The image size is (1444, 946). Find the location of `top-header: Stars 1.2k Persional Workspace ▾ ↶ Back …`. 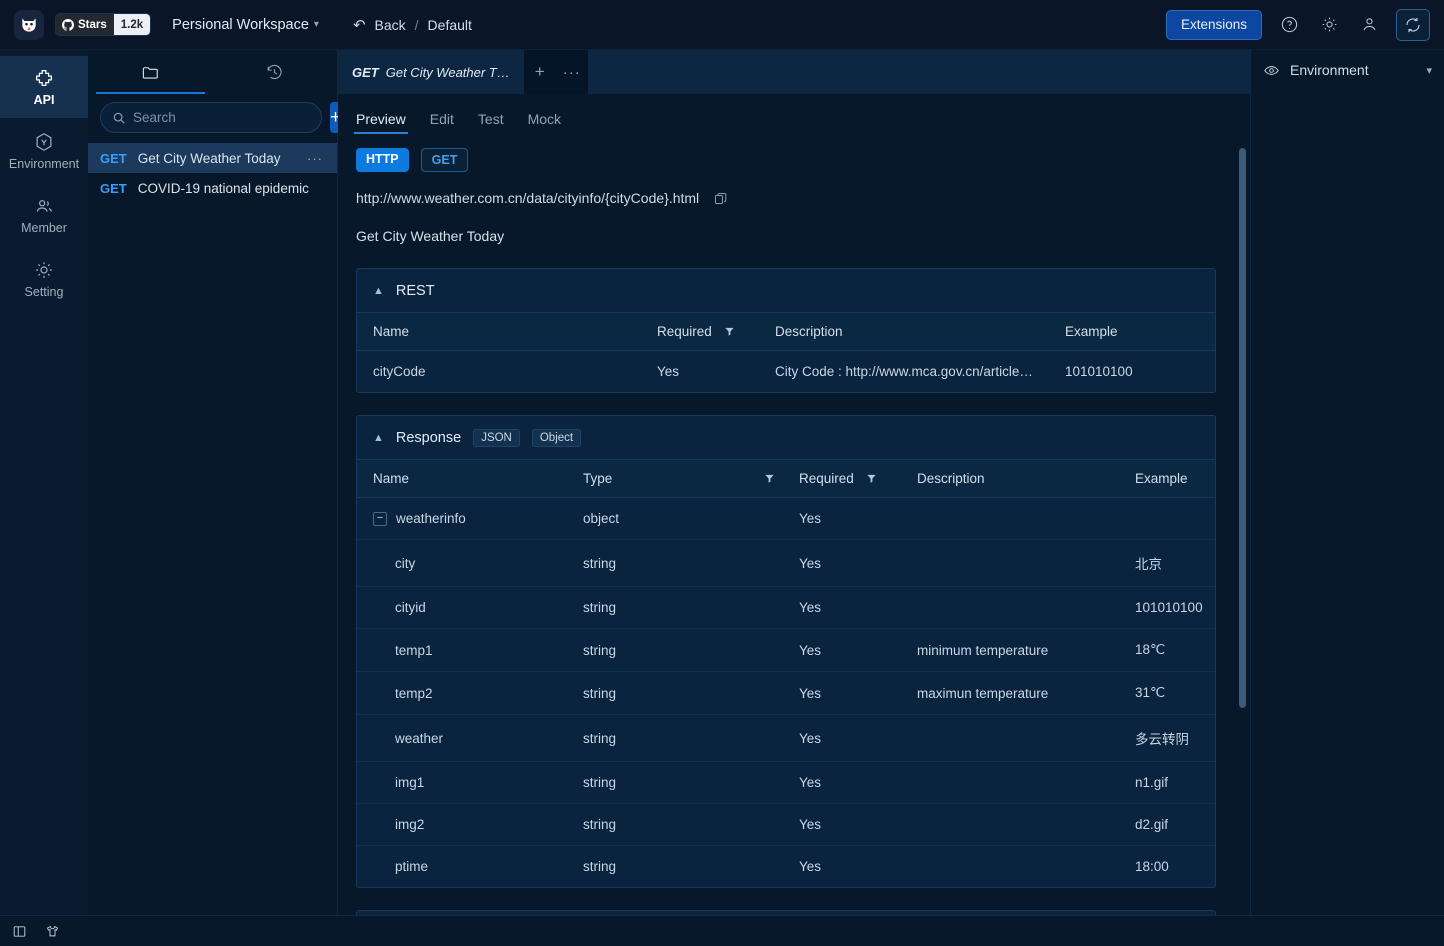

top-header: Stars 1.2k Persional Workspace ▾ ↶ Back … is located at coordinates (722, 25).